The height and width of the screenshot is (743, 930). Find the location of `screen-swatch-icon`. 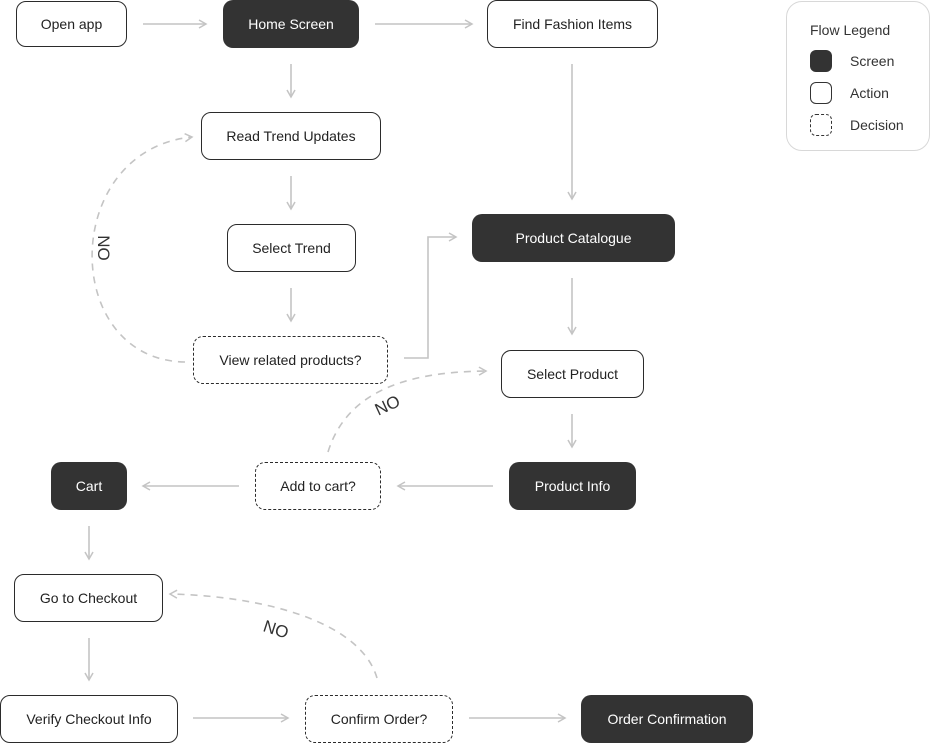

screen-swatch-icon is located at coordinates (821, 61).